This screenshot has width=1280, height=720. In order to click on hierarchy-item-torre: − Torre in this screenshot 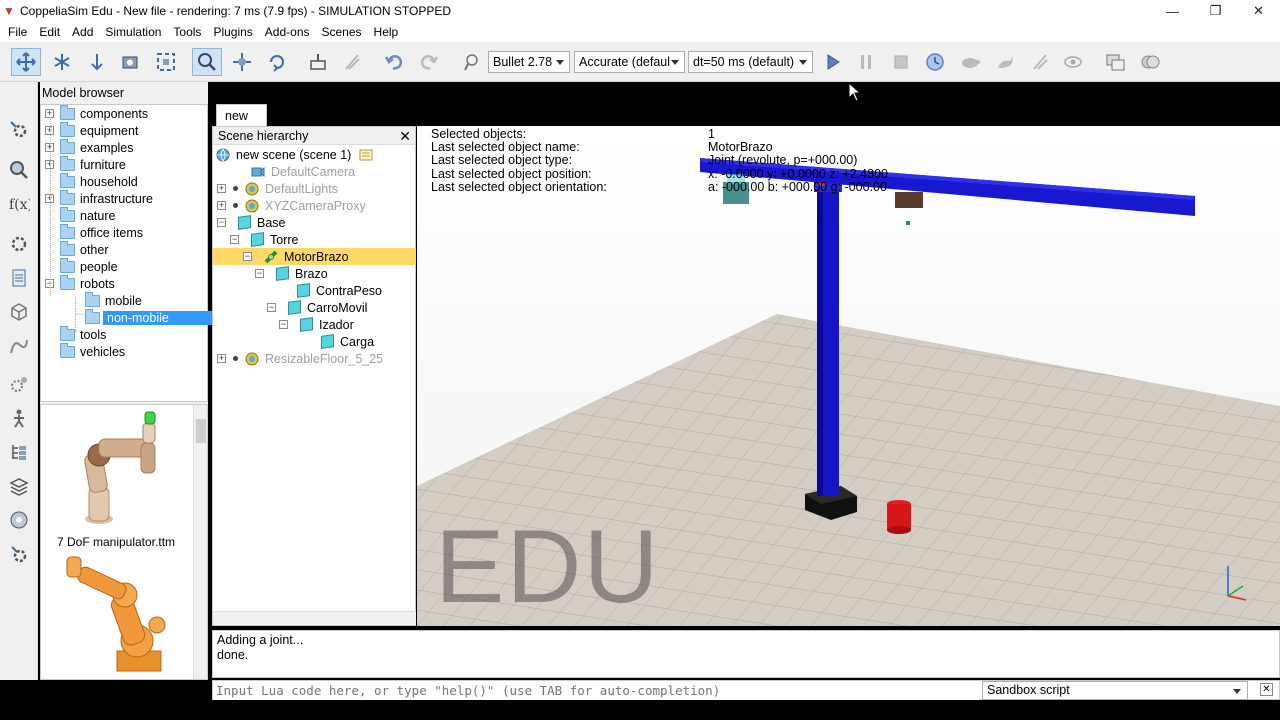, I will do `click(264, 239)`.